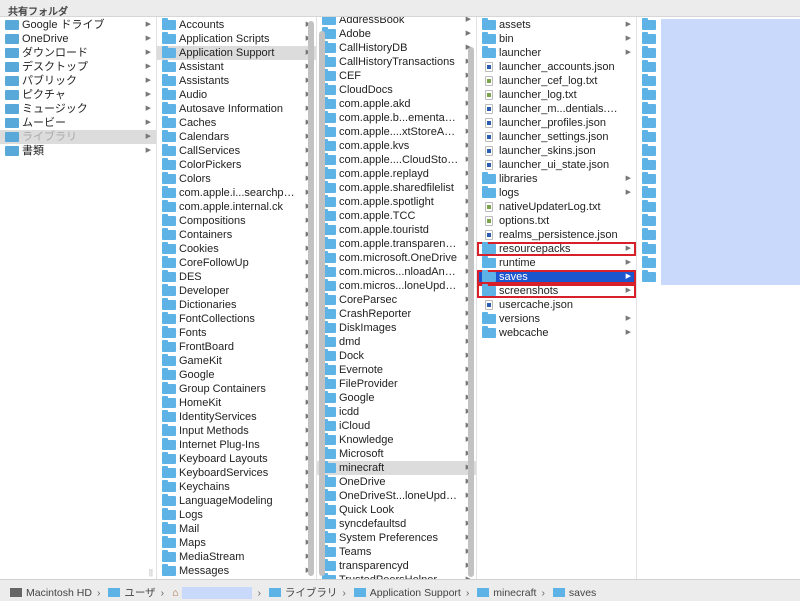  I want to click on list-item: Input Methods▶, so click(236, 431).